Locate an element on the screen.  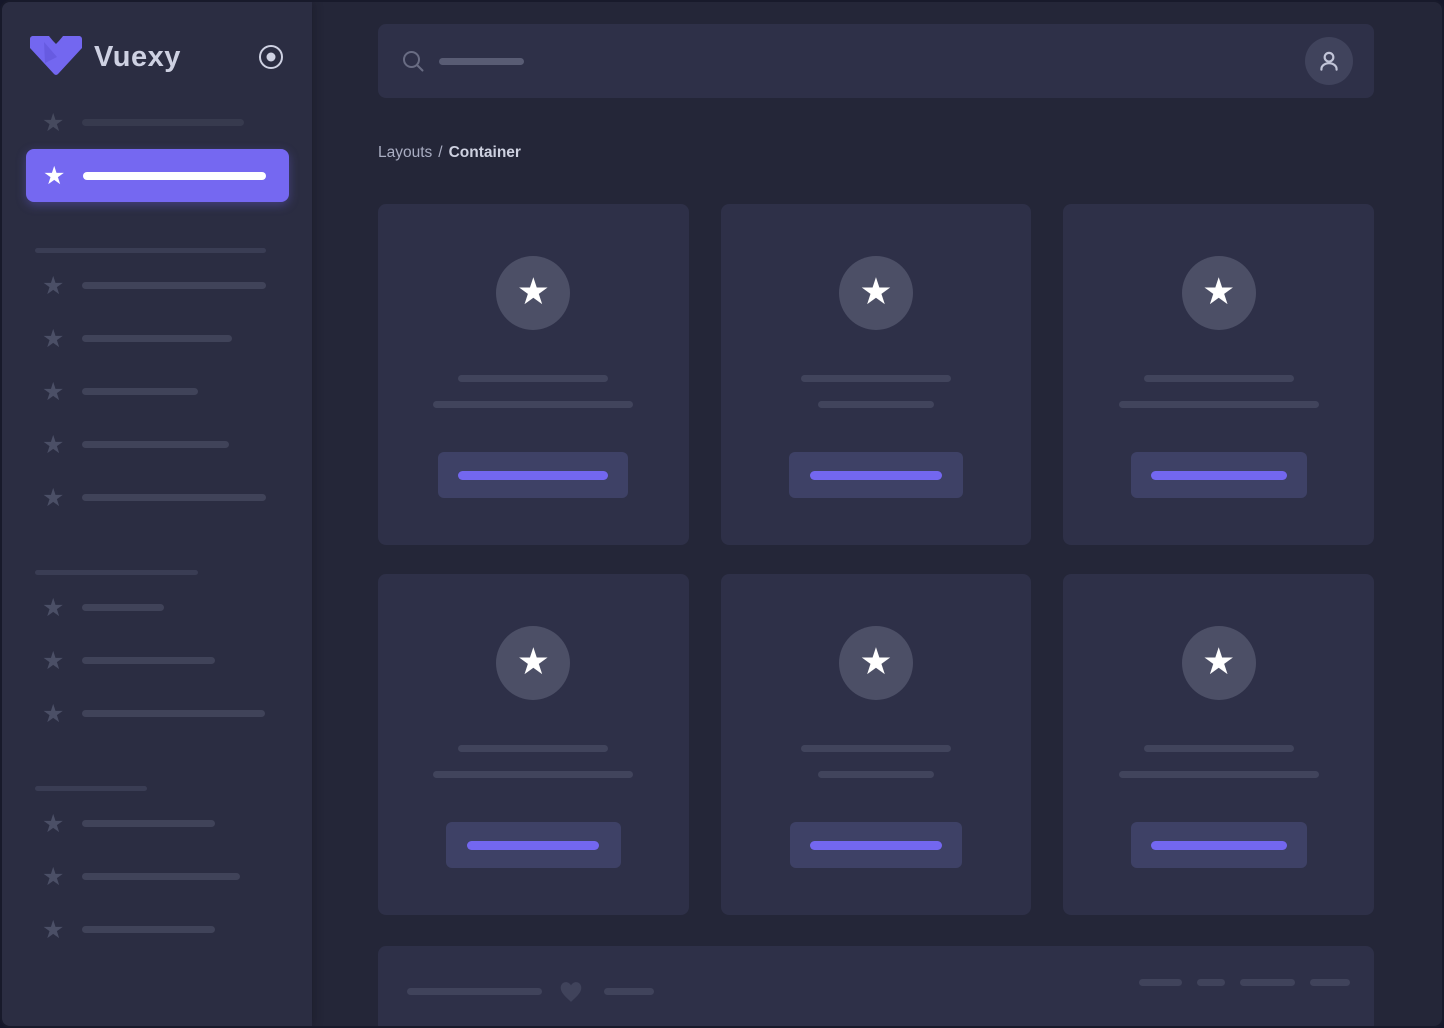
breadcrumb-current: Container is located at coordinates (484, 152).